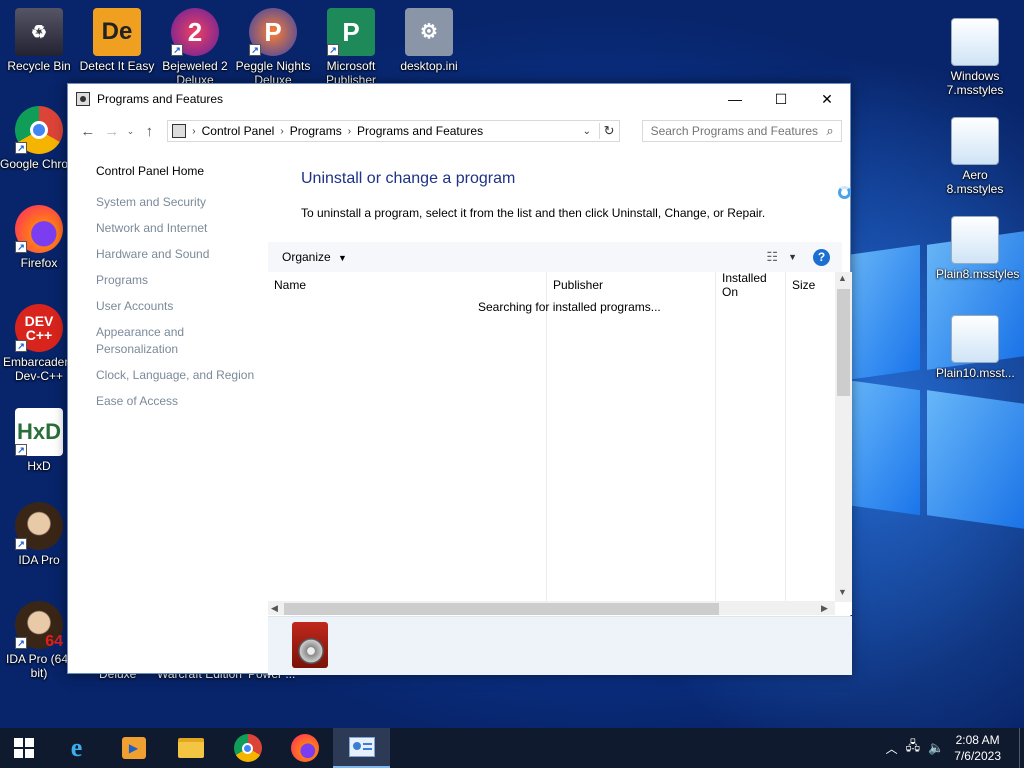 This screenshot has height=768, width=1024. What do you see at coordinates (274, 608) in the screenshot?
I see `scroll-left-icon: ◀` at bounding box center [274, 608].